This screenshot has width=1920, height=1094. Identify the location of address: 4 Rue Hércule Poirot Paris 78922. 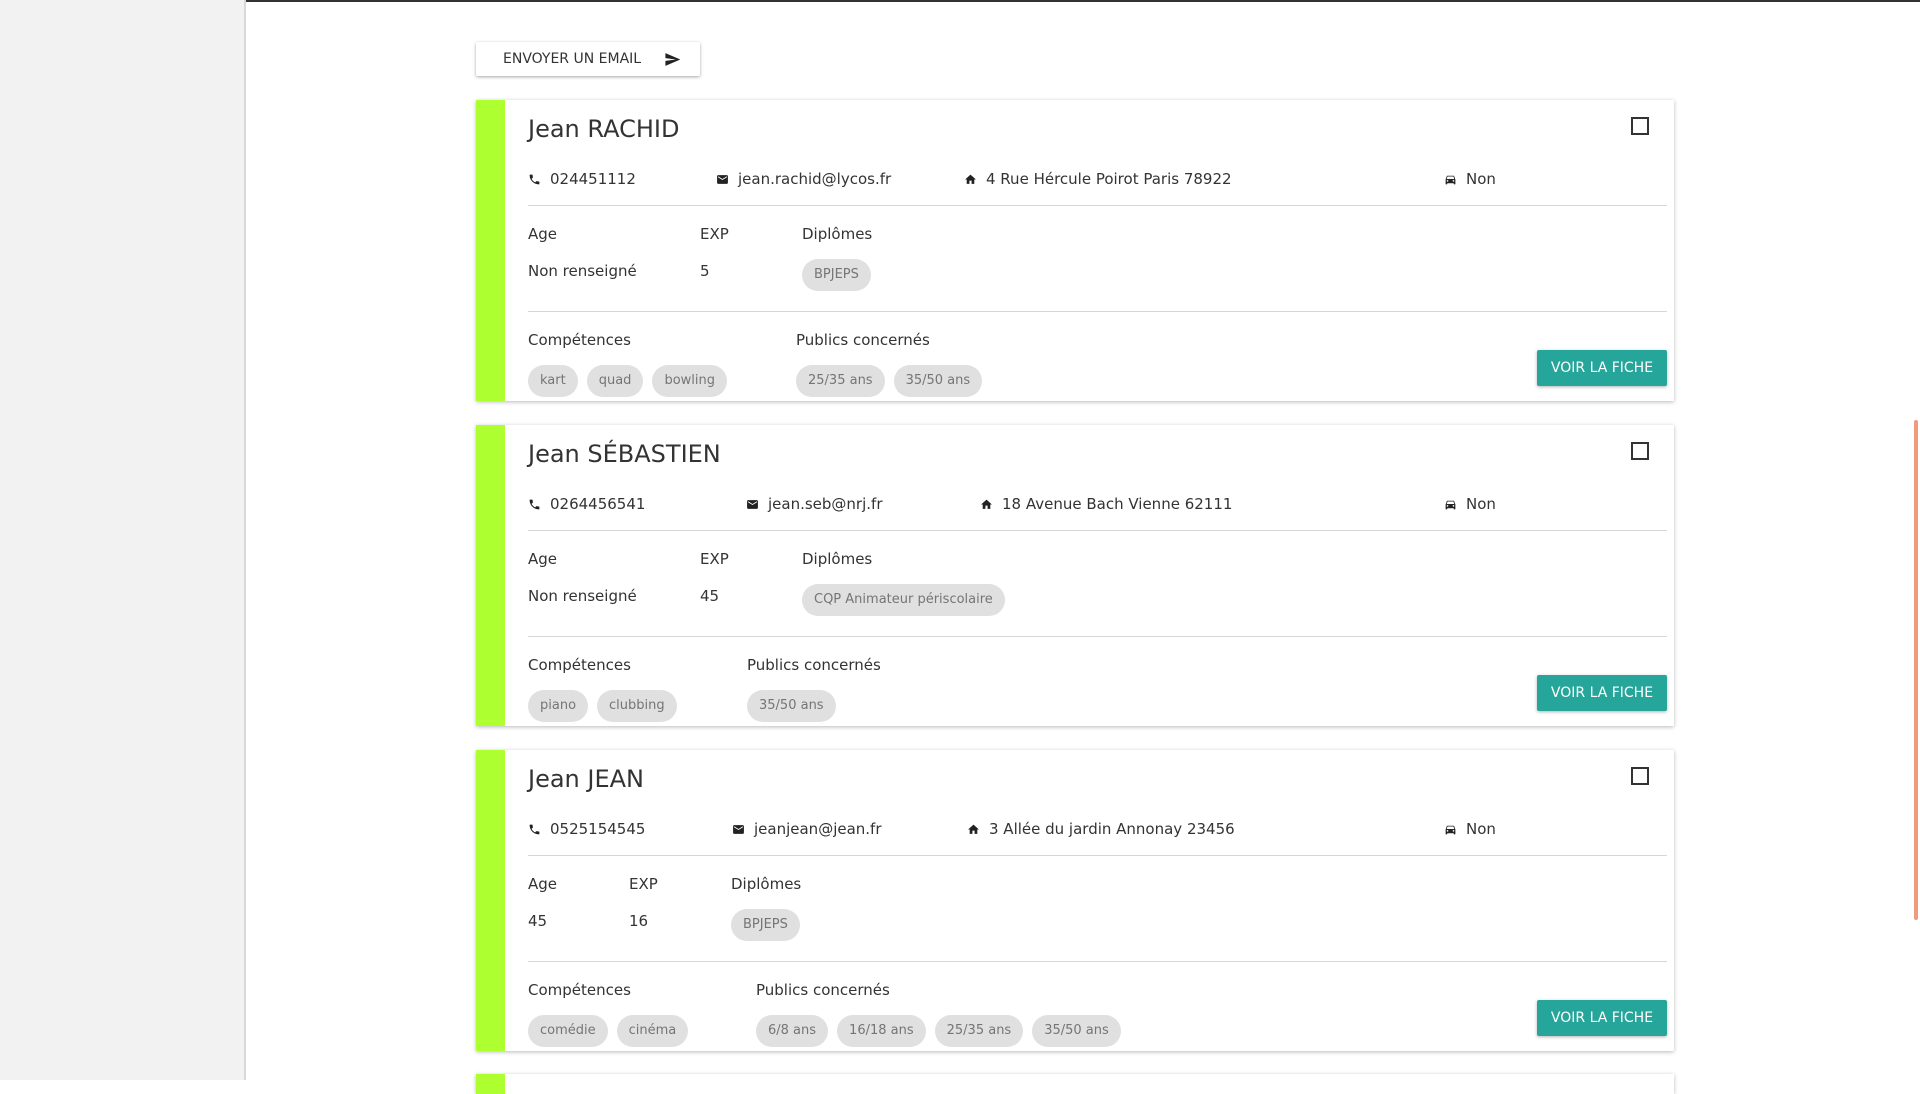
(1109, 179).